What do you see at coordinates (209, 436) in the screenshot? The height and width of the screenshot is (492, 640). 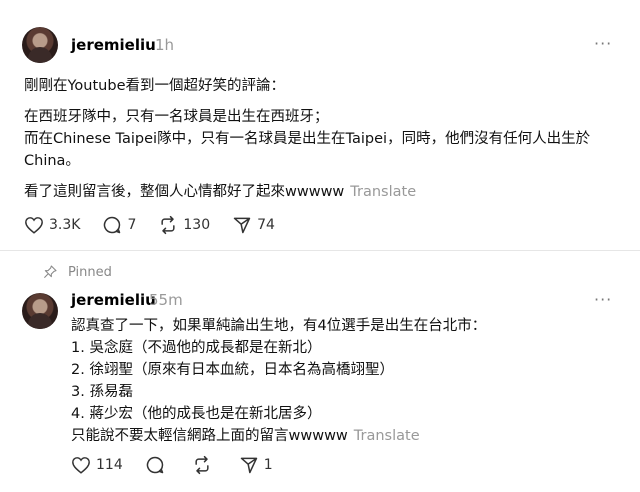 I see `post-text-last: 只能說不要太輕信網路上面的留言wwwww` at bounding box center [209, 436].